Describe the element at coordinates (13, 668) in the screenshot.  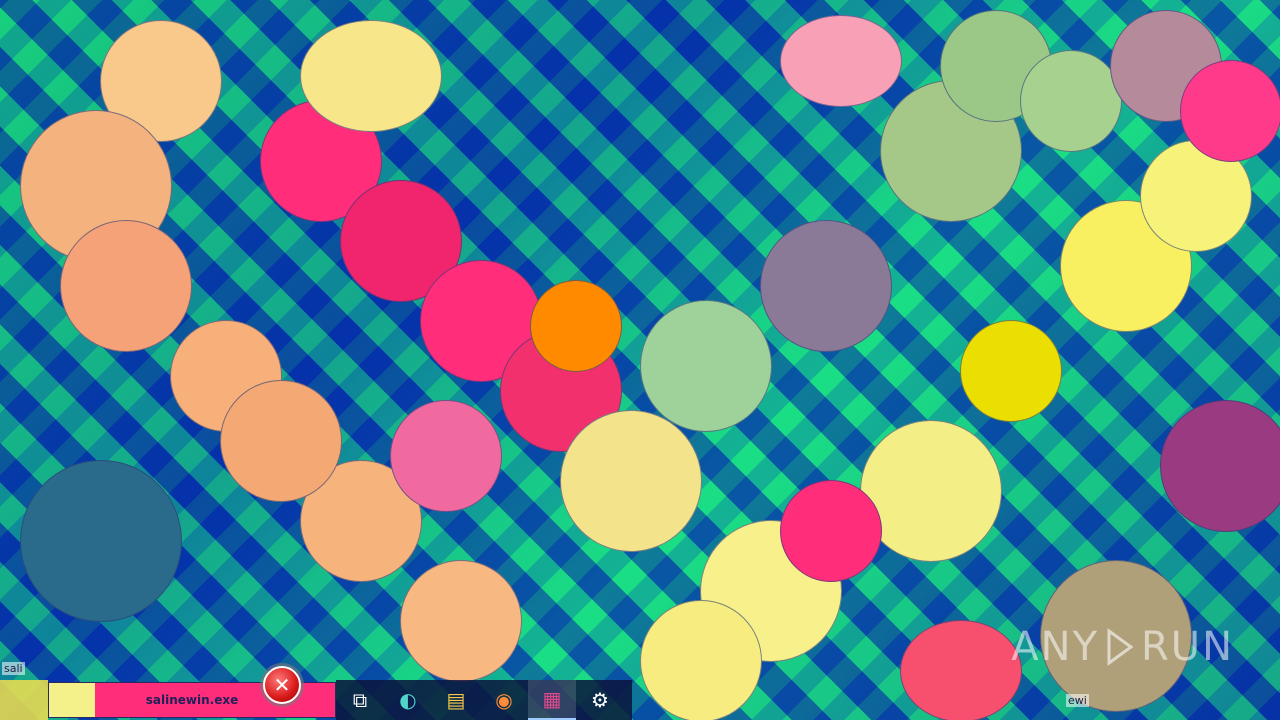
I see `desktop-fragment-label-left: sali` at that location.